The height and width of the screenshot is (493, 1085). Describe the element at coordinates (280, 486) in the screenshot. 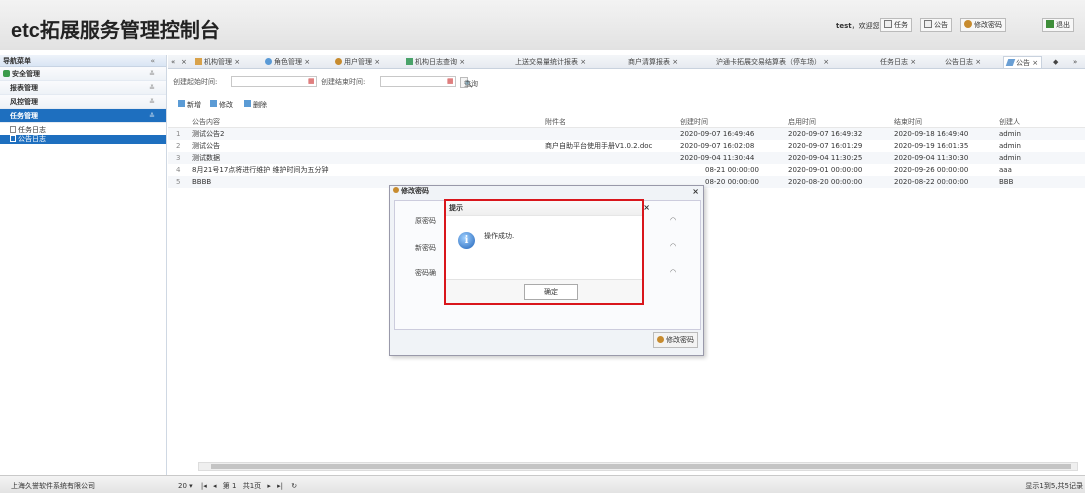

I see `last-page-icon: ▸|` at that location.